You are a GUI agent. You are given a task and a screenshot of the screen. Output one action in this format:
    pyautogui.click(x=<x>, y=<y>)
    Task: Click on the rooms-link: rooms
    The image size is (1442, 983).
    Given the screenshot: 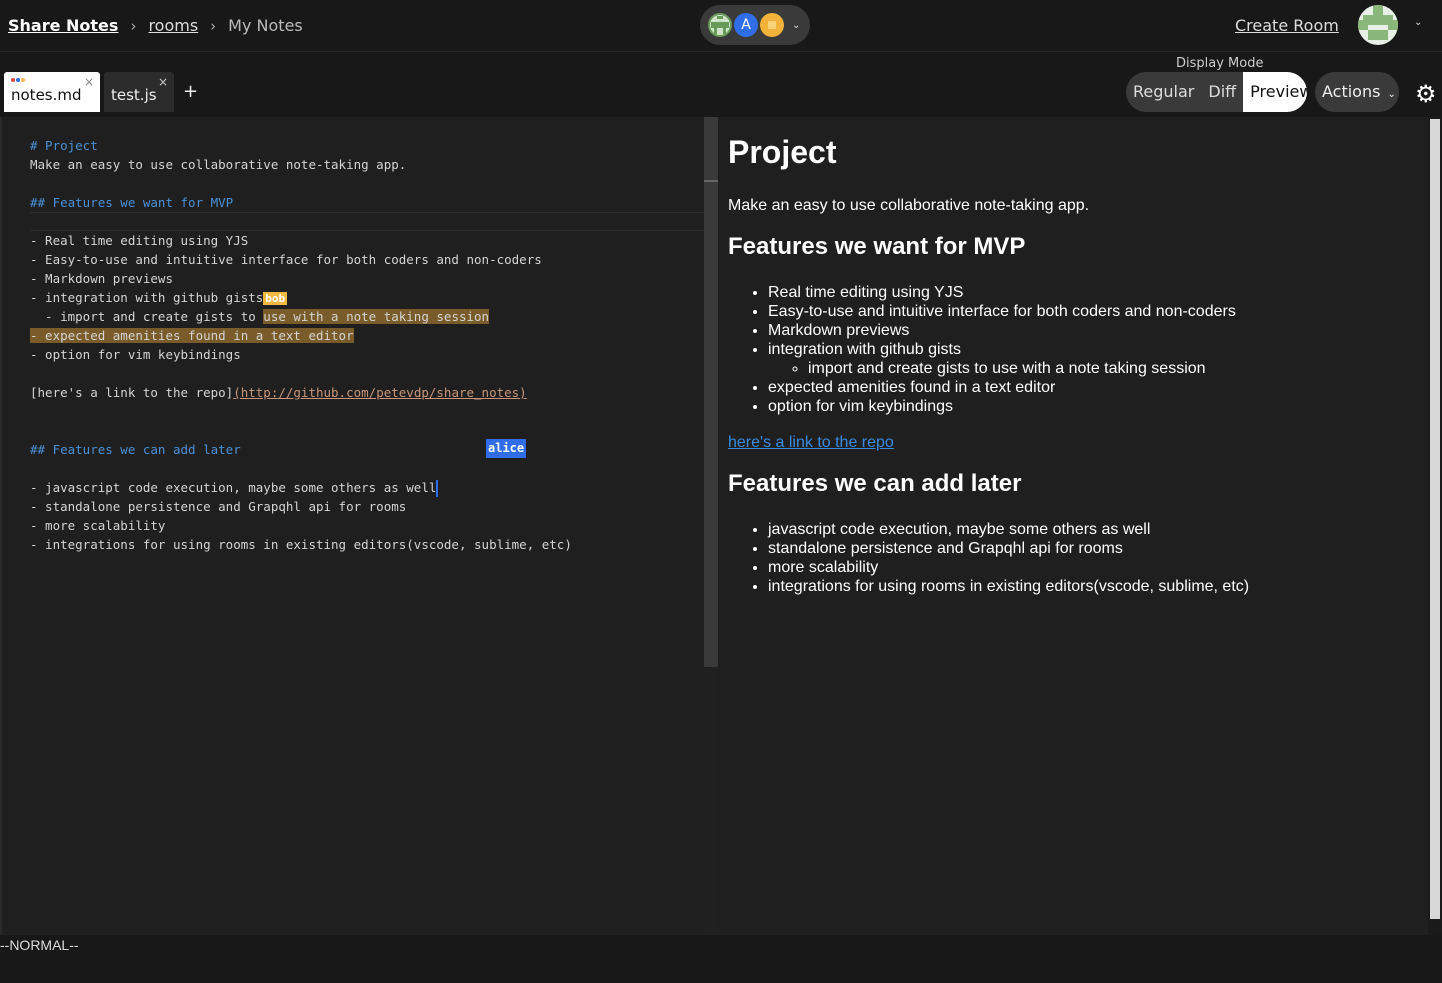 What is the action you would take?
    pyautogui.click(x=173, y=25)
    